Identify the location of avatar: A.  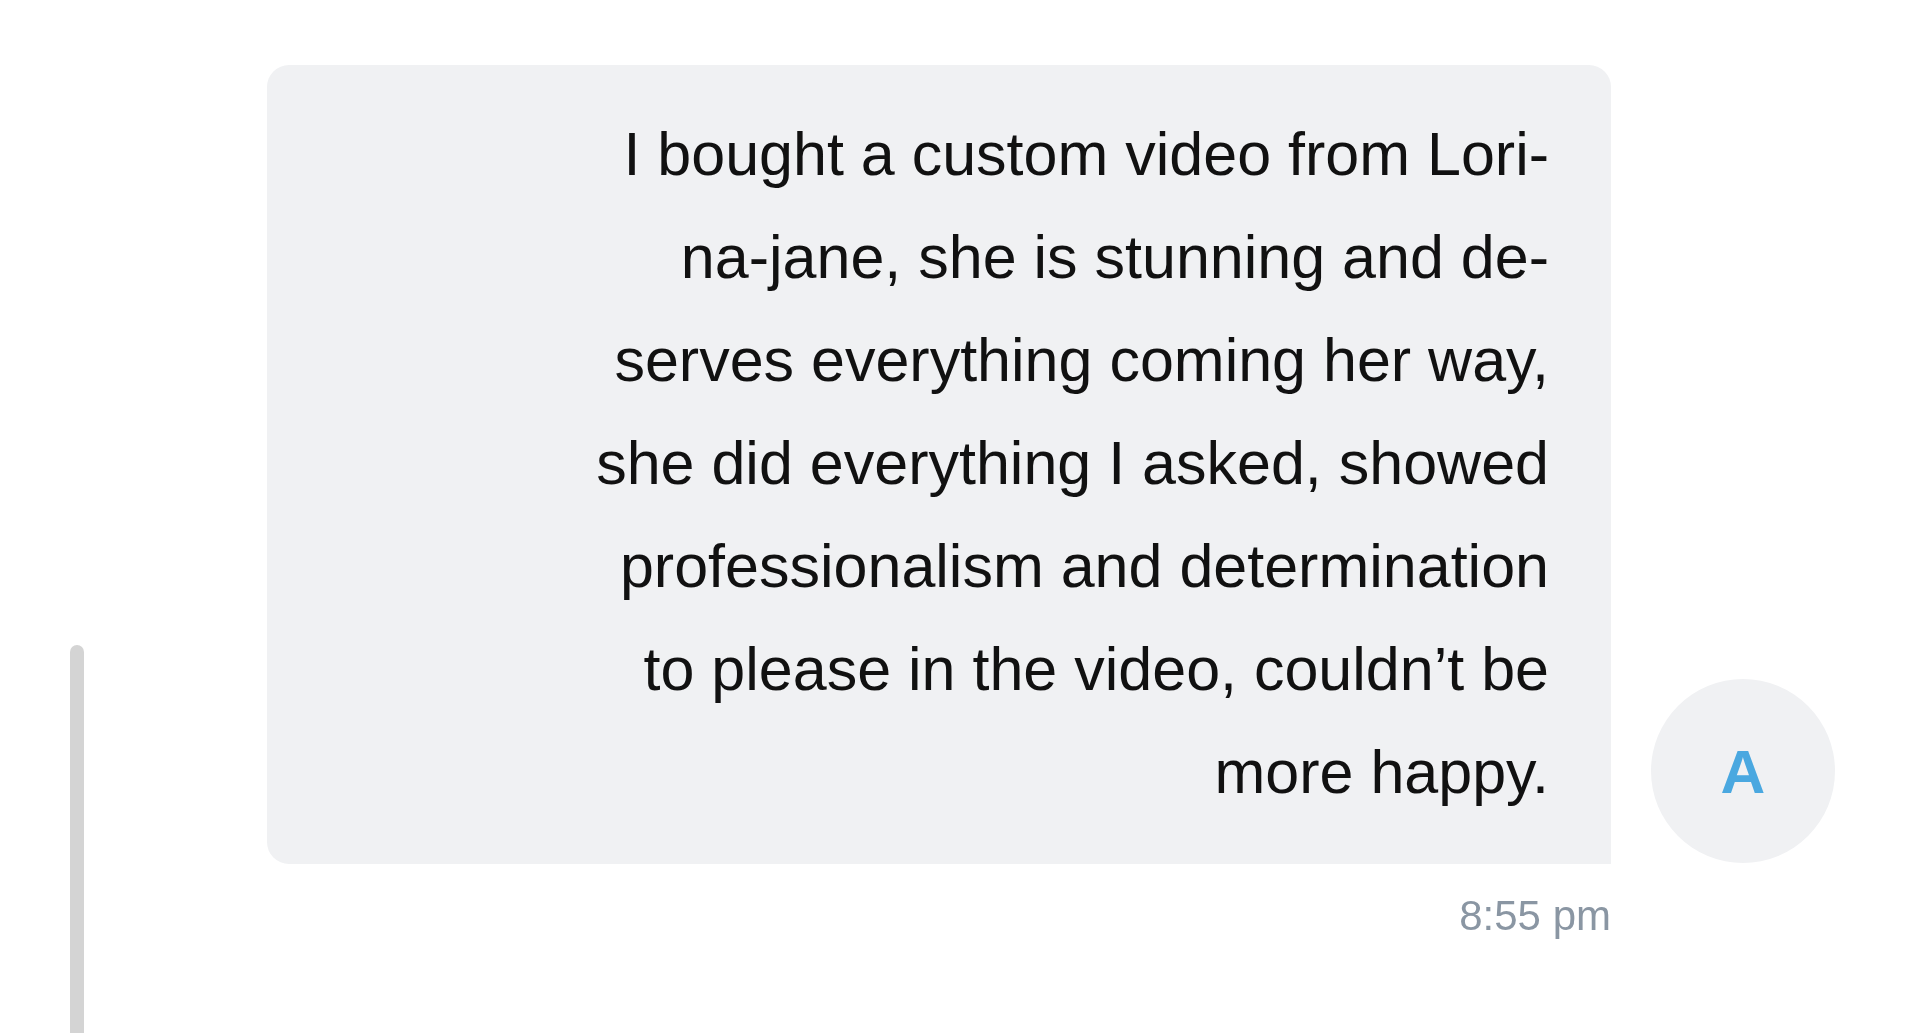
(1743, 771).